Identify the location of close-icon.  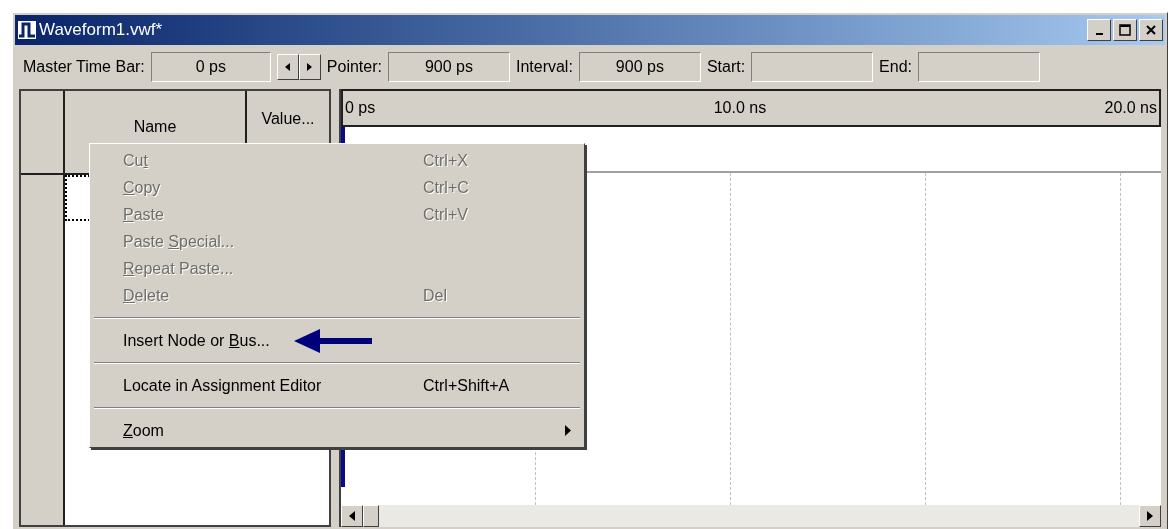
(1151, 30).